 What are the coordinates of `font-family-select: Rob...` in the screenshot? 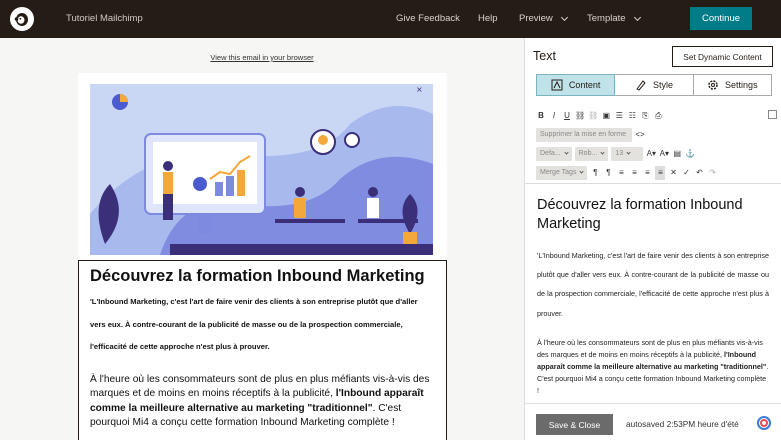 It's located at (591, 153).